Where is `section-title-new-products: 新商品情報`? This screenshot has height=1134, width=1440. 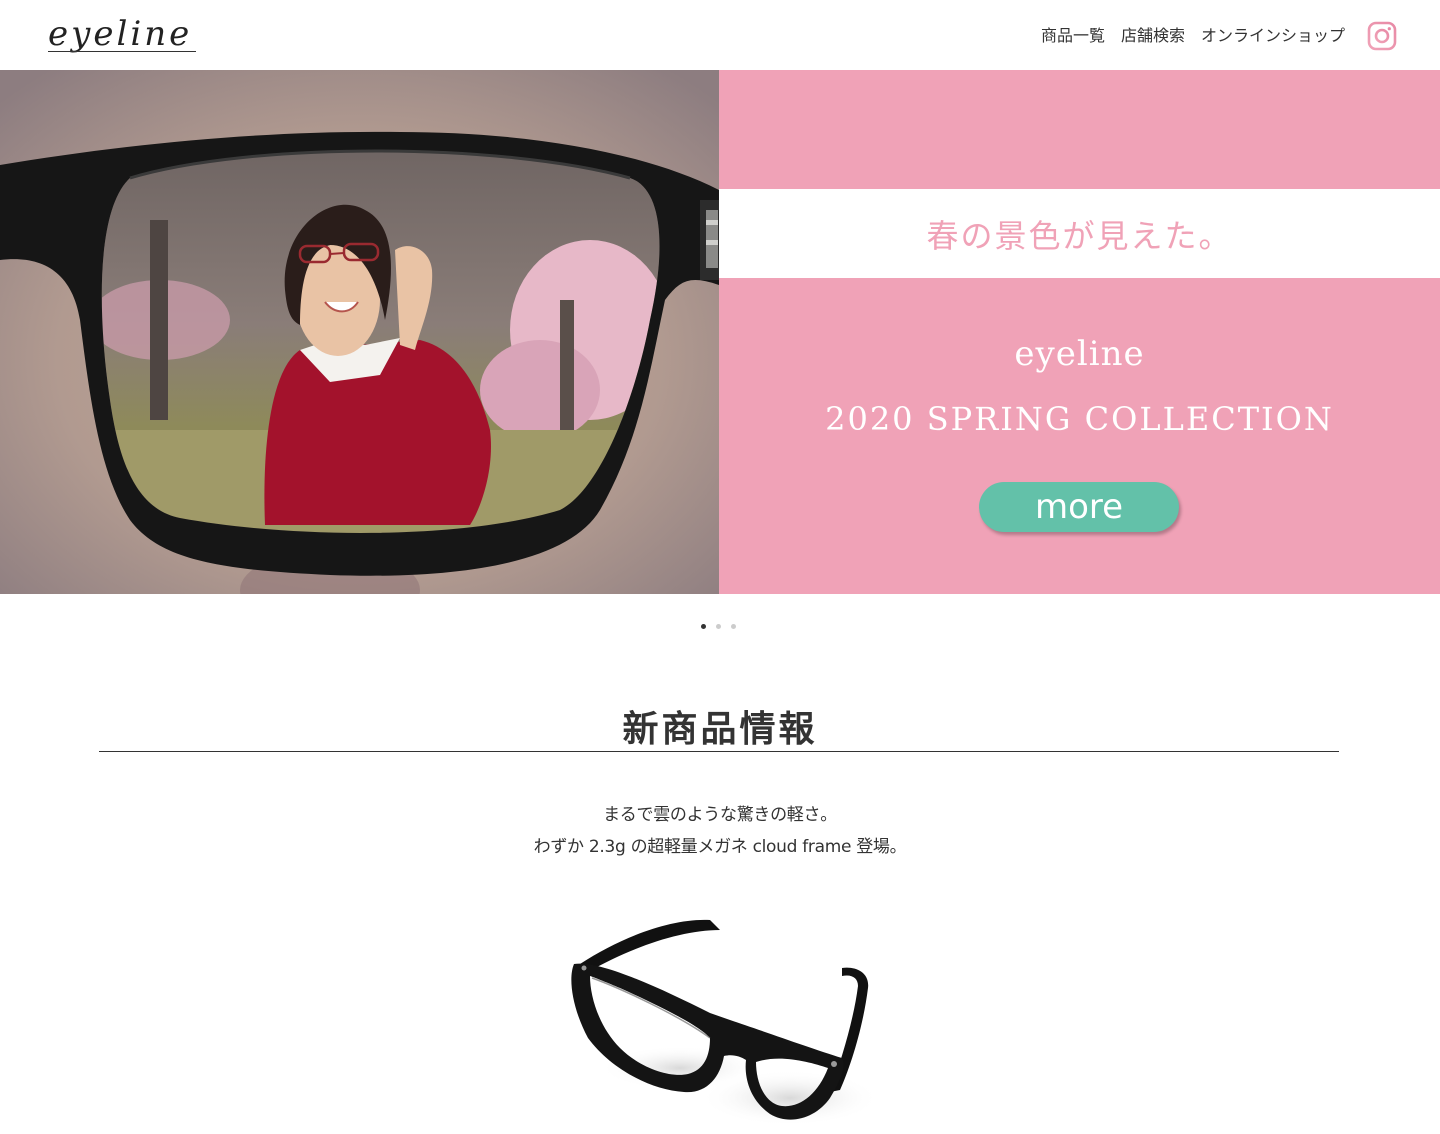 section-title-new-products: 新商品情報 is located at coordinates (720, 729).